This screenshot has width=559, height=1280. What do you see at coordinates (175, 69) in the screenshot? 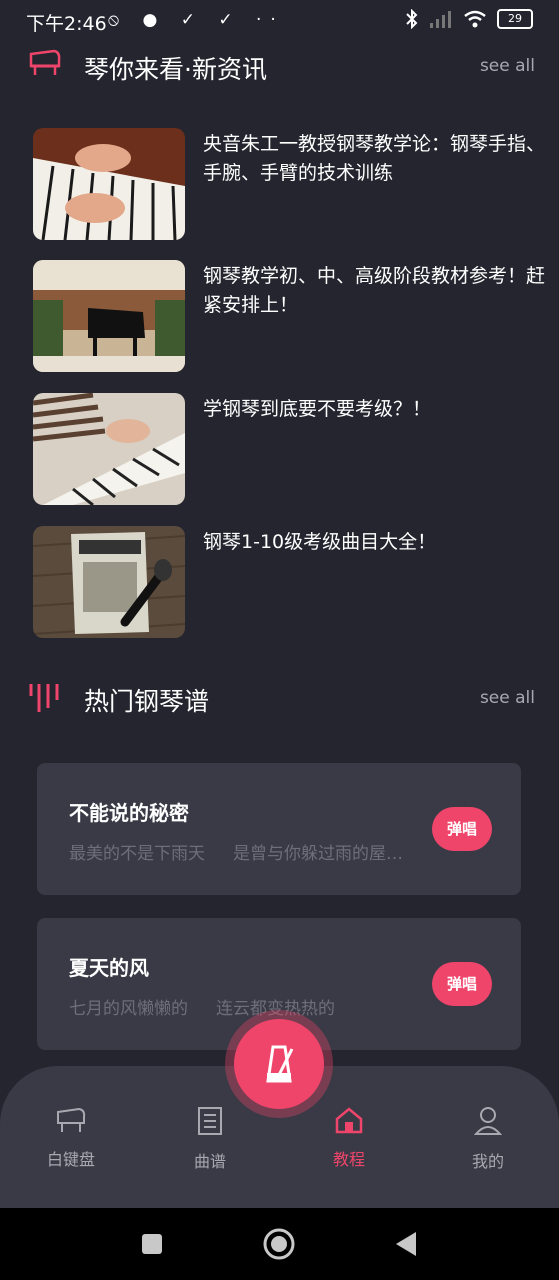
I see `section-title: 琴你来看·新资讯` at bounding box center [175, 69].